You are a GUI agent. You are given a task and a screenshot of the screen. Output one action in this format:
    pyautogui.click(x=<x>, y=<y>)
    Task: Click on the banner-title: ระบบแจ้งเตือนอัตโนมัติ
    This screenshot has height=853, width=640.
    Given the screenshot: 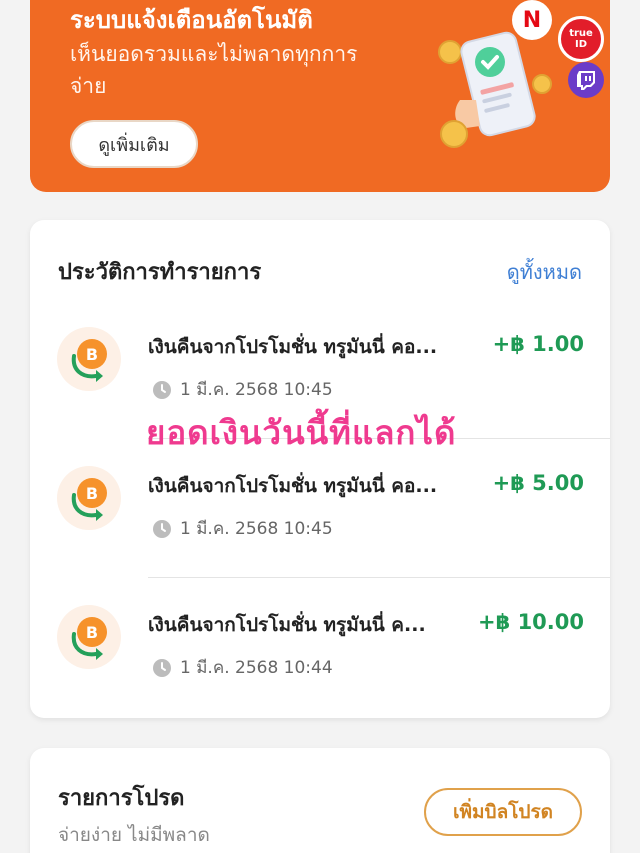 What is the action you would take?
    pyautogui.click(x=191, y=20)
    